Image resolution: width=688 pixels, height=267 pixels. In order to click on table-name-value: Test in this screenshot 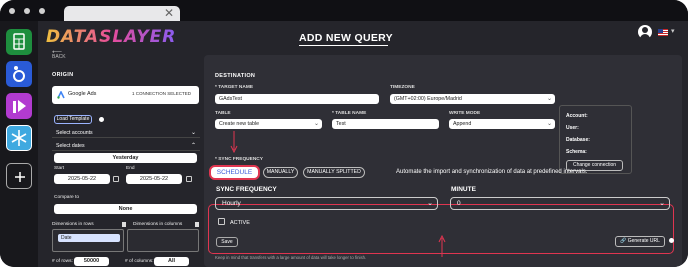, I will do `click(341, 124)`.